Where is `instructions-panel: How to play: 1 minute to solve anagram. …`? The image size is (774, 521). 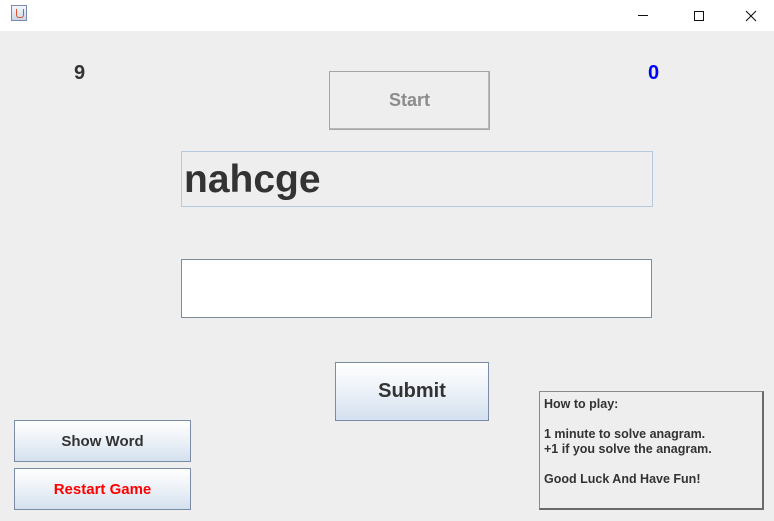 instructions-panel: How to play: 1 minute to solve anagram. … is located at coordinates (651, 450).